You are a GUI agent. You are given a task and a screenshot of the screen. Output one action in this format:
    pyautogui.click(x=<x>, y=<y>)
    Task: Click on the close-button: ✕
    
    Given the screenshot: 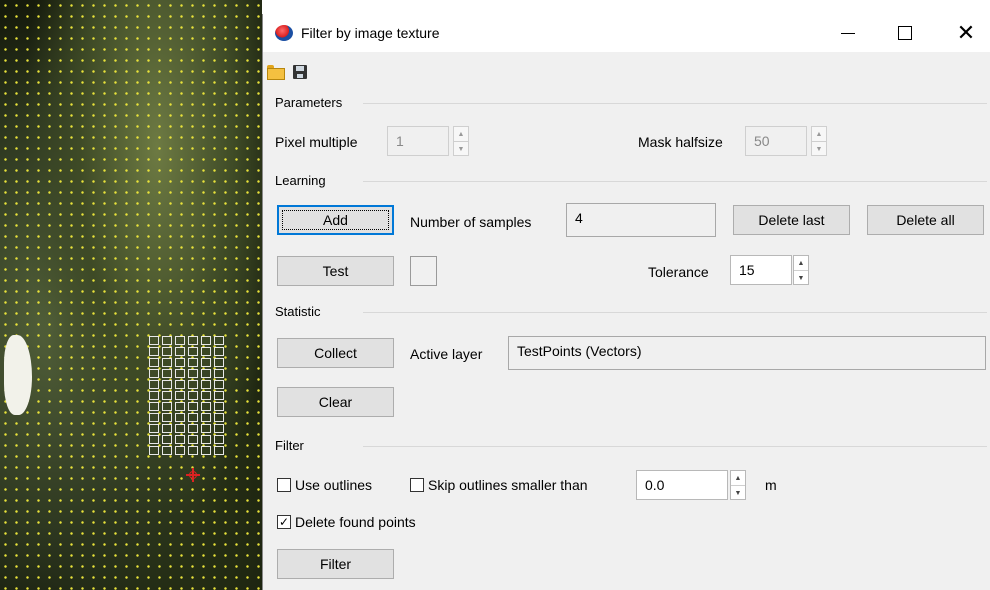 What is the action you would take?
    pyautogui.click(x=966, y=33)
    